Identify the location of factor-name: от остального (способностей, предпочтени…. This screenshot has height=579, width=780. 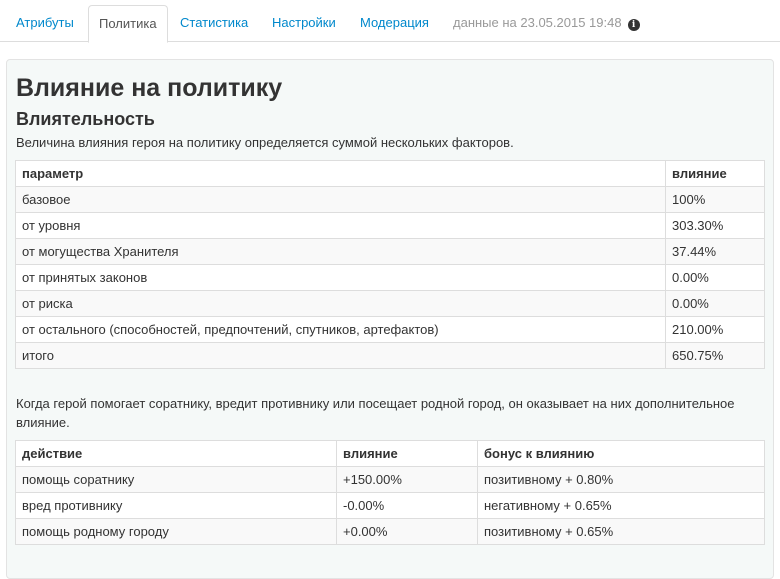
(340, 329).